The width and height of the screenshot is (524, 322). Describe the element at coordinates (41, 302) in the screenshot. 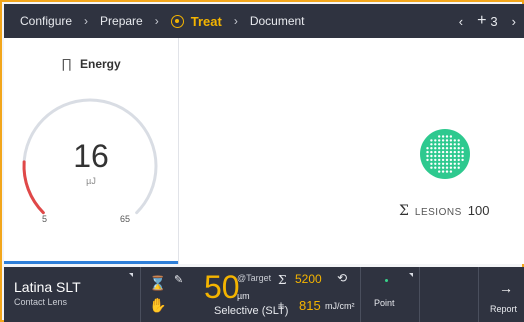

I see `lens-type: Contact Lens` at that location.